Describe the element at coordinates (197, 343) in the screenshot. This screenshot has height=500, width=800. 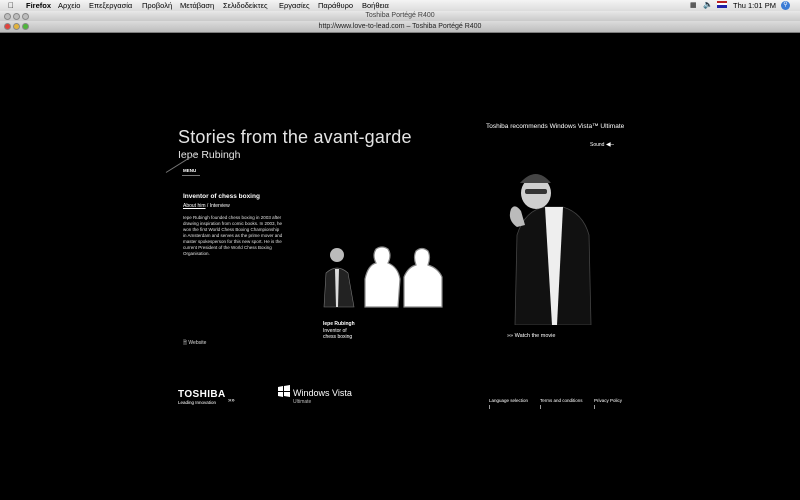
I see `website-label: Website` at that location.